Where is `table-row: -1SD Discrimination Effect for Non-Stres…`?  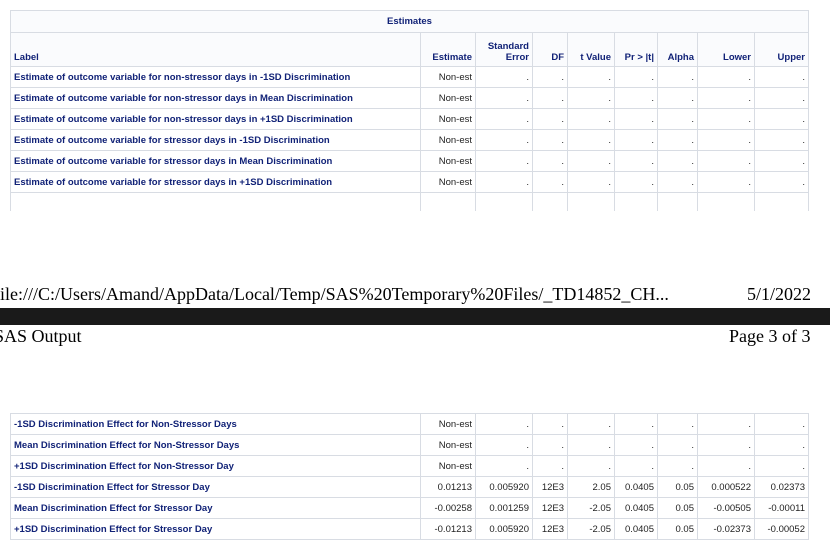
table-row: -1SD Discrimination Effect for Non-Stres… is located at coordinates (409, 424).